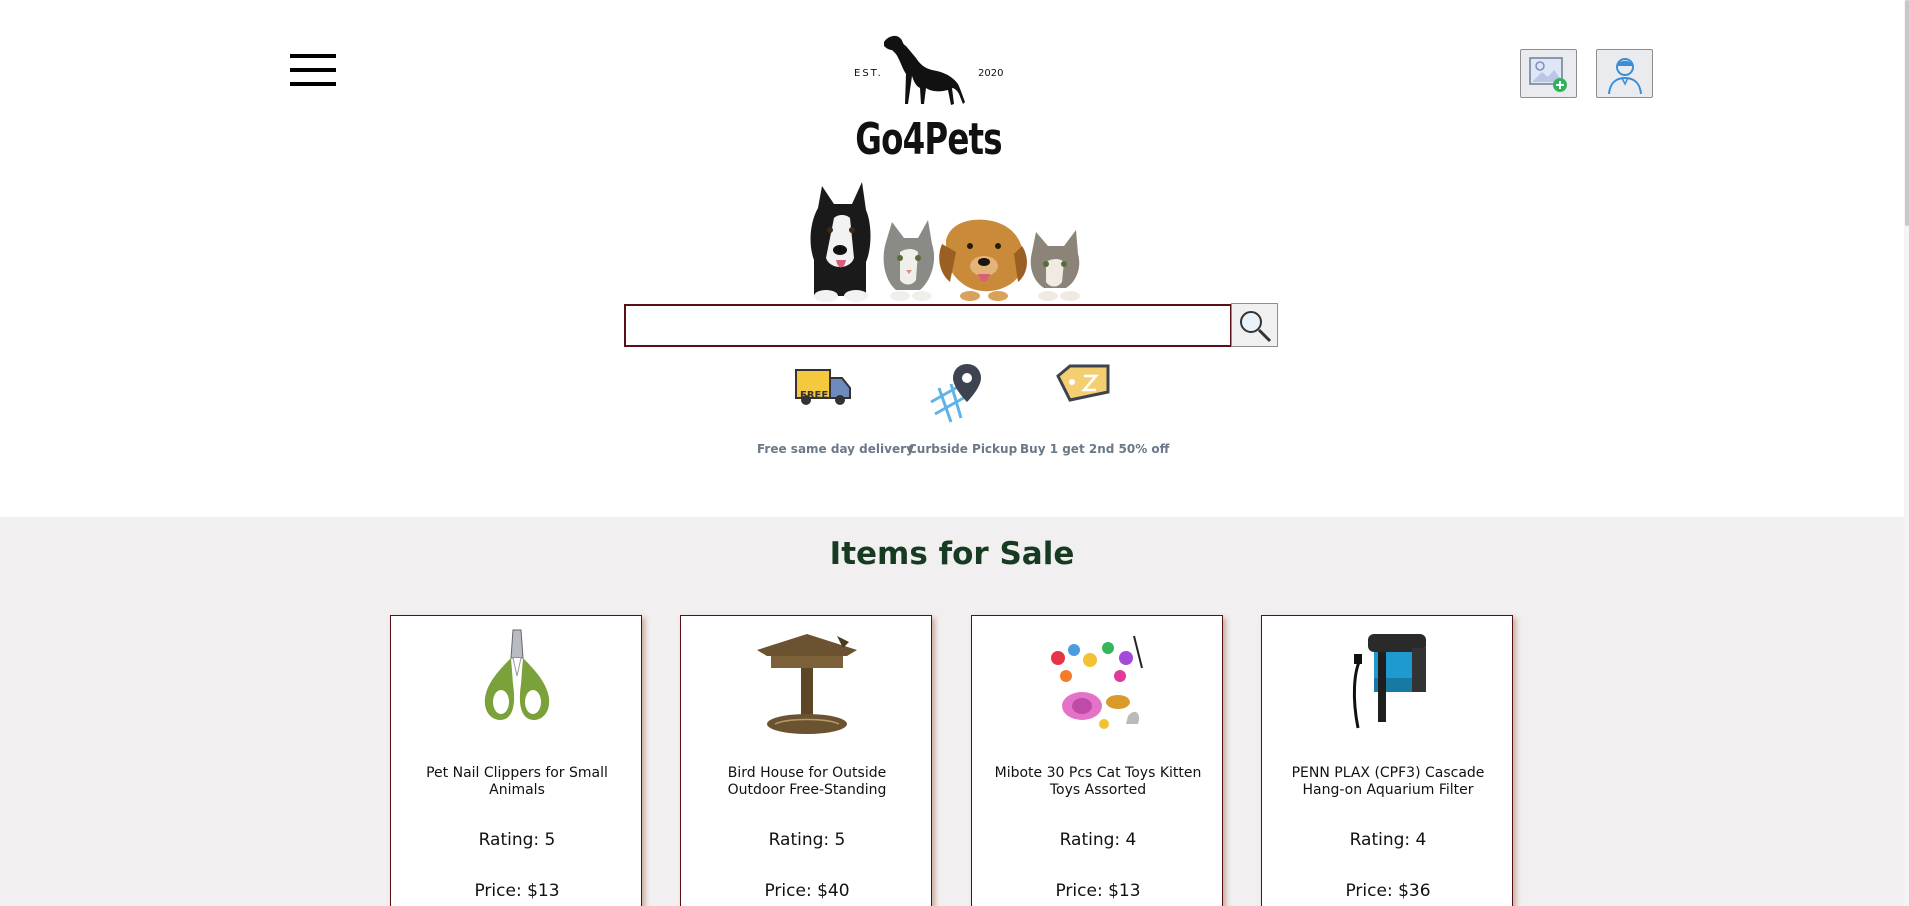 The height and width of the screenshot is (906, 1909). What do you see at coordinates (517, 781) in the screenshot?
I see `product-name: Pet Nail Clippers for Small Animals` at bounding box center [517, 781].